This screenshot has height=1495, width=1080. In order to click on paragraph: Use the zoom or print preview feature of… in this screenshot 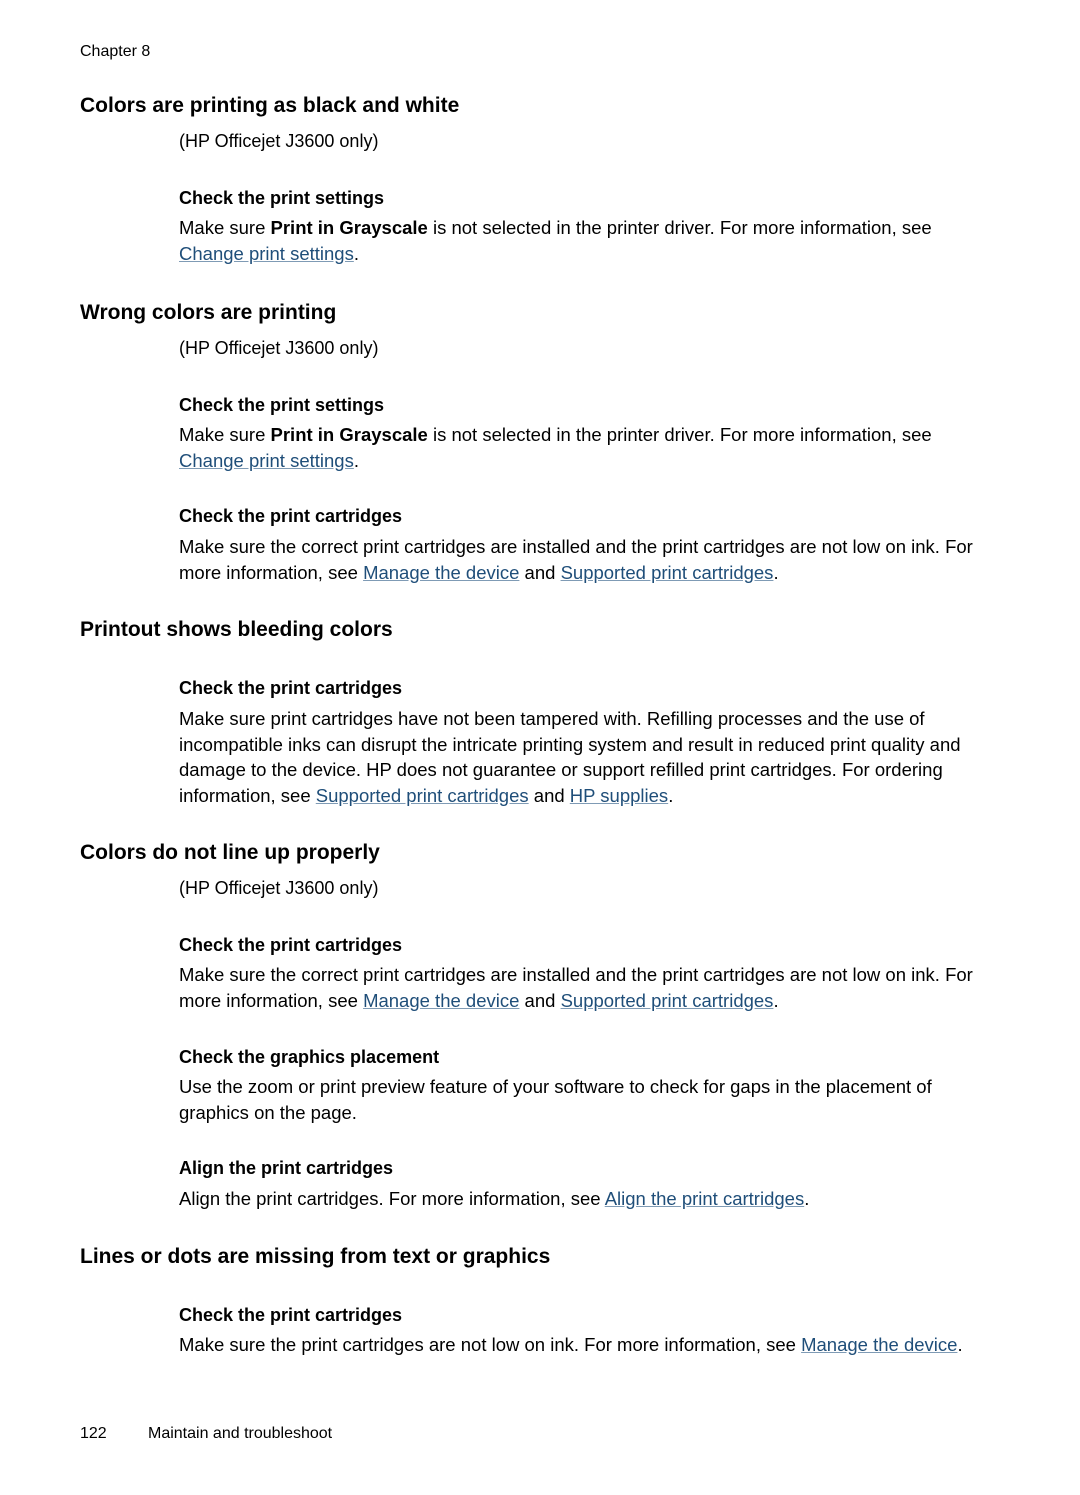, I will do `click(555, 1099)`.